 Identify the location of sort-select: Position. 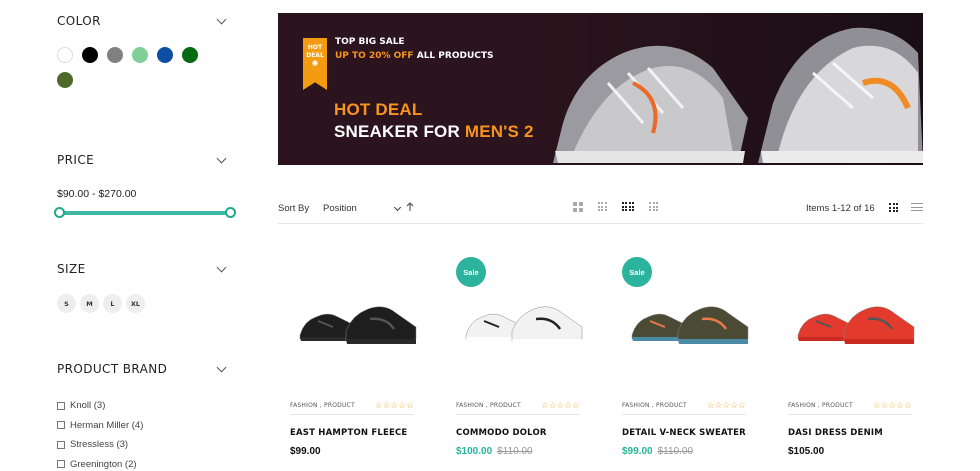
(362, 208).